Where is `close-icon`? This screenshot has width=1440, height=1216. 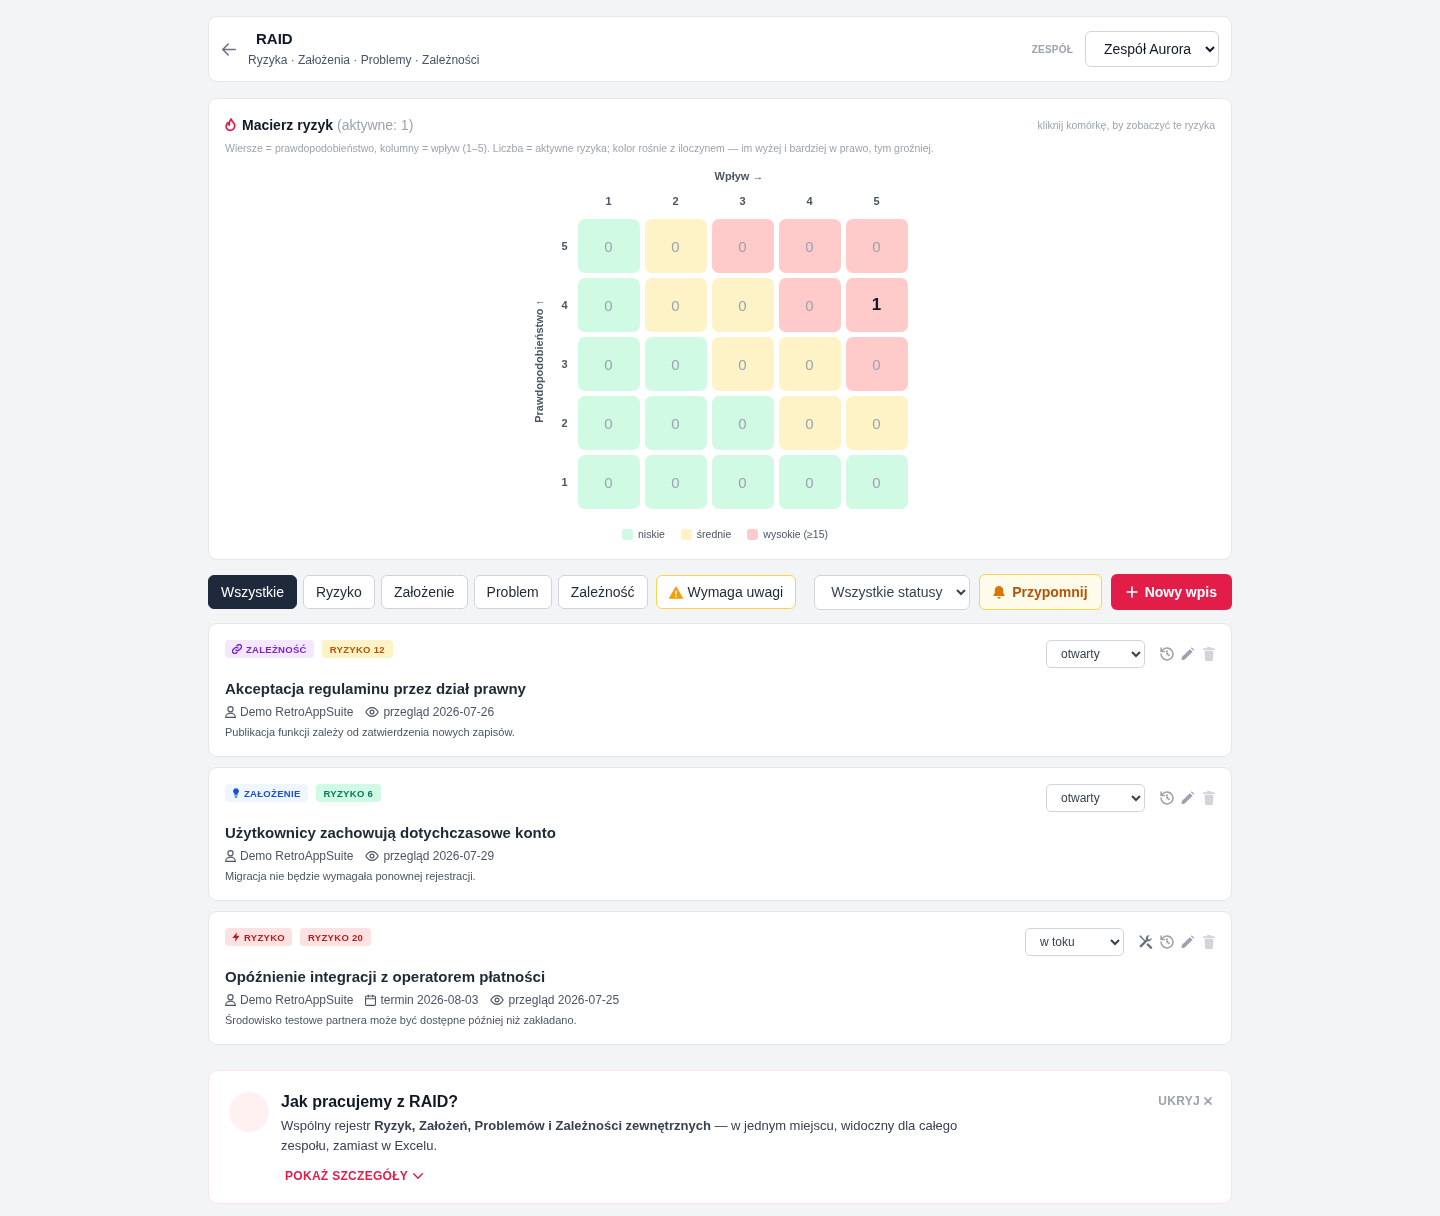
close-icon is located at coordinates (1208, 1101).